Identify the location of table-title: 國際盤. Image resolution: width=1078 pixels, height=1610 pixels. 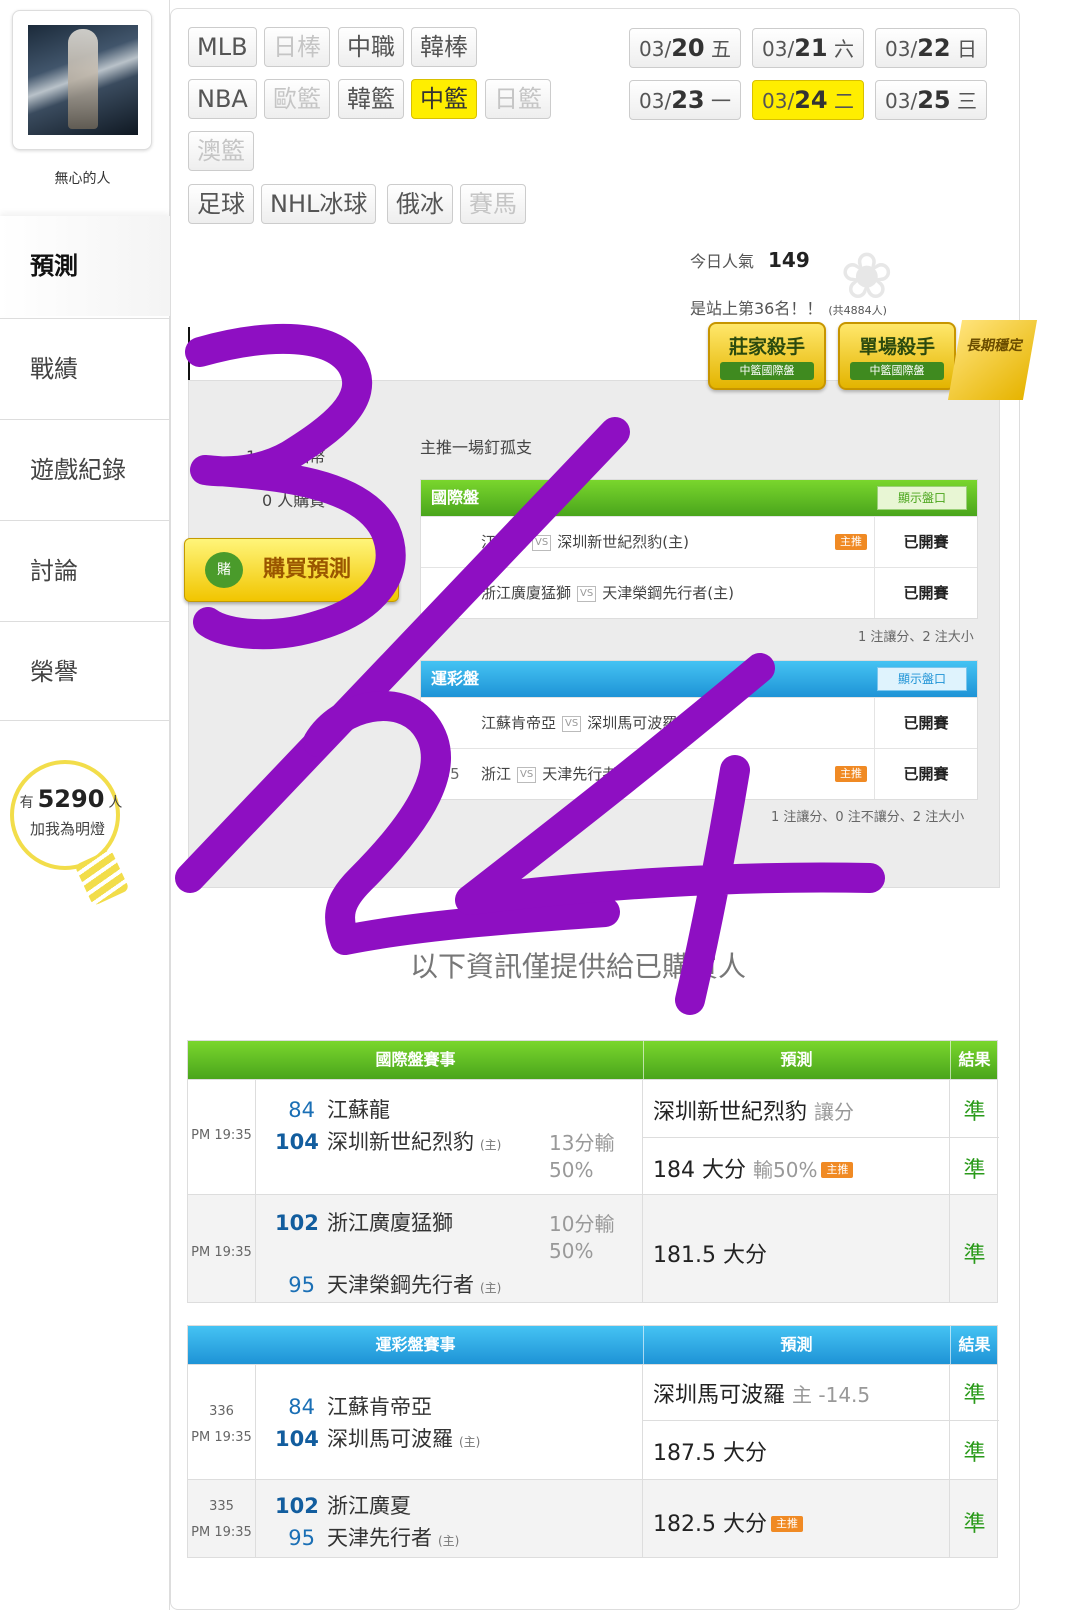
(455, 497).